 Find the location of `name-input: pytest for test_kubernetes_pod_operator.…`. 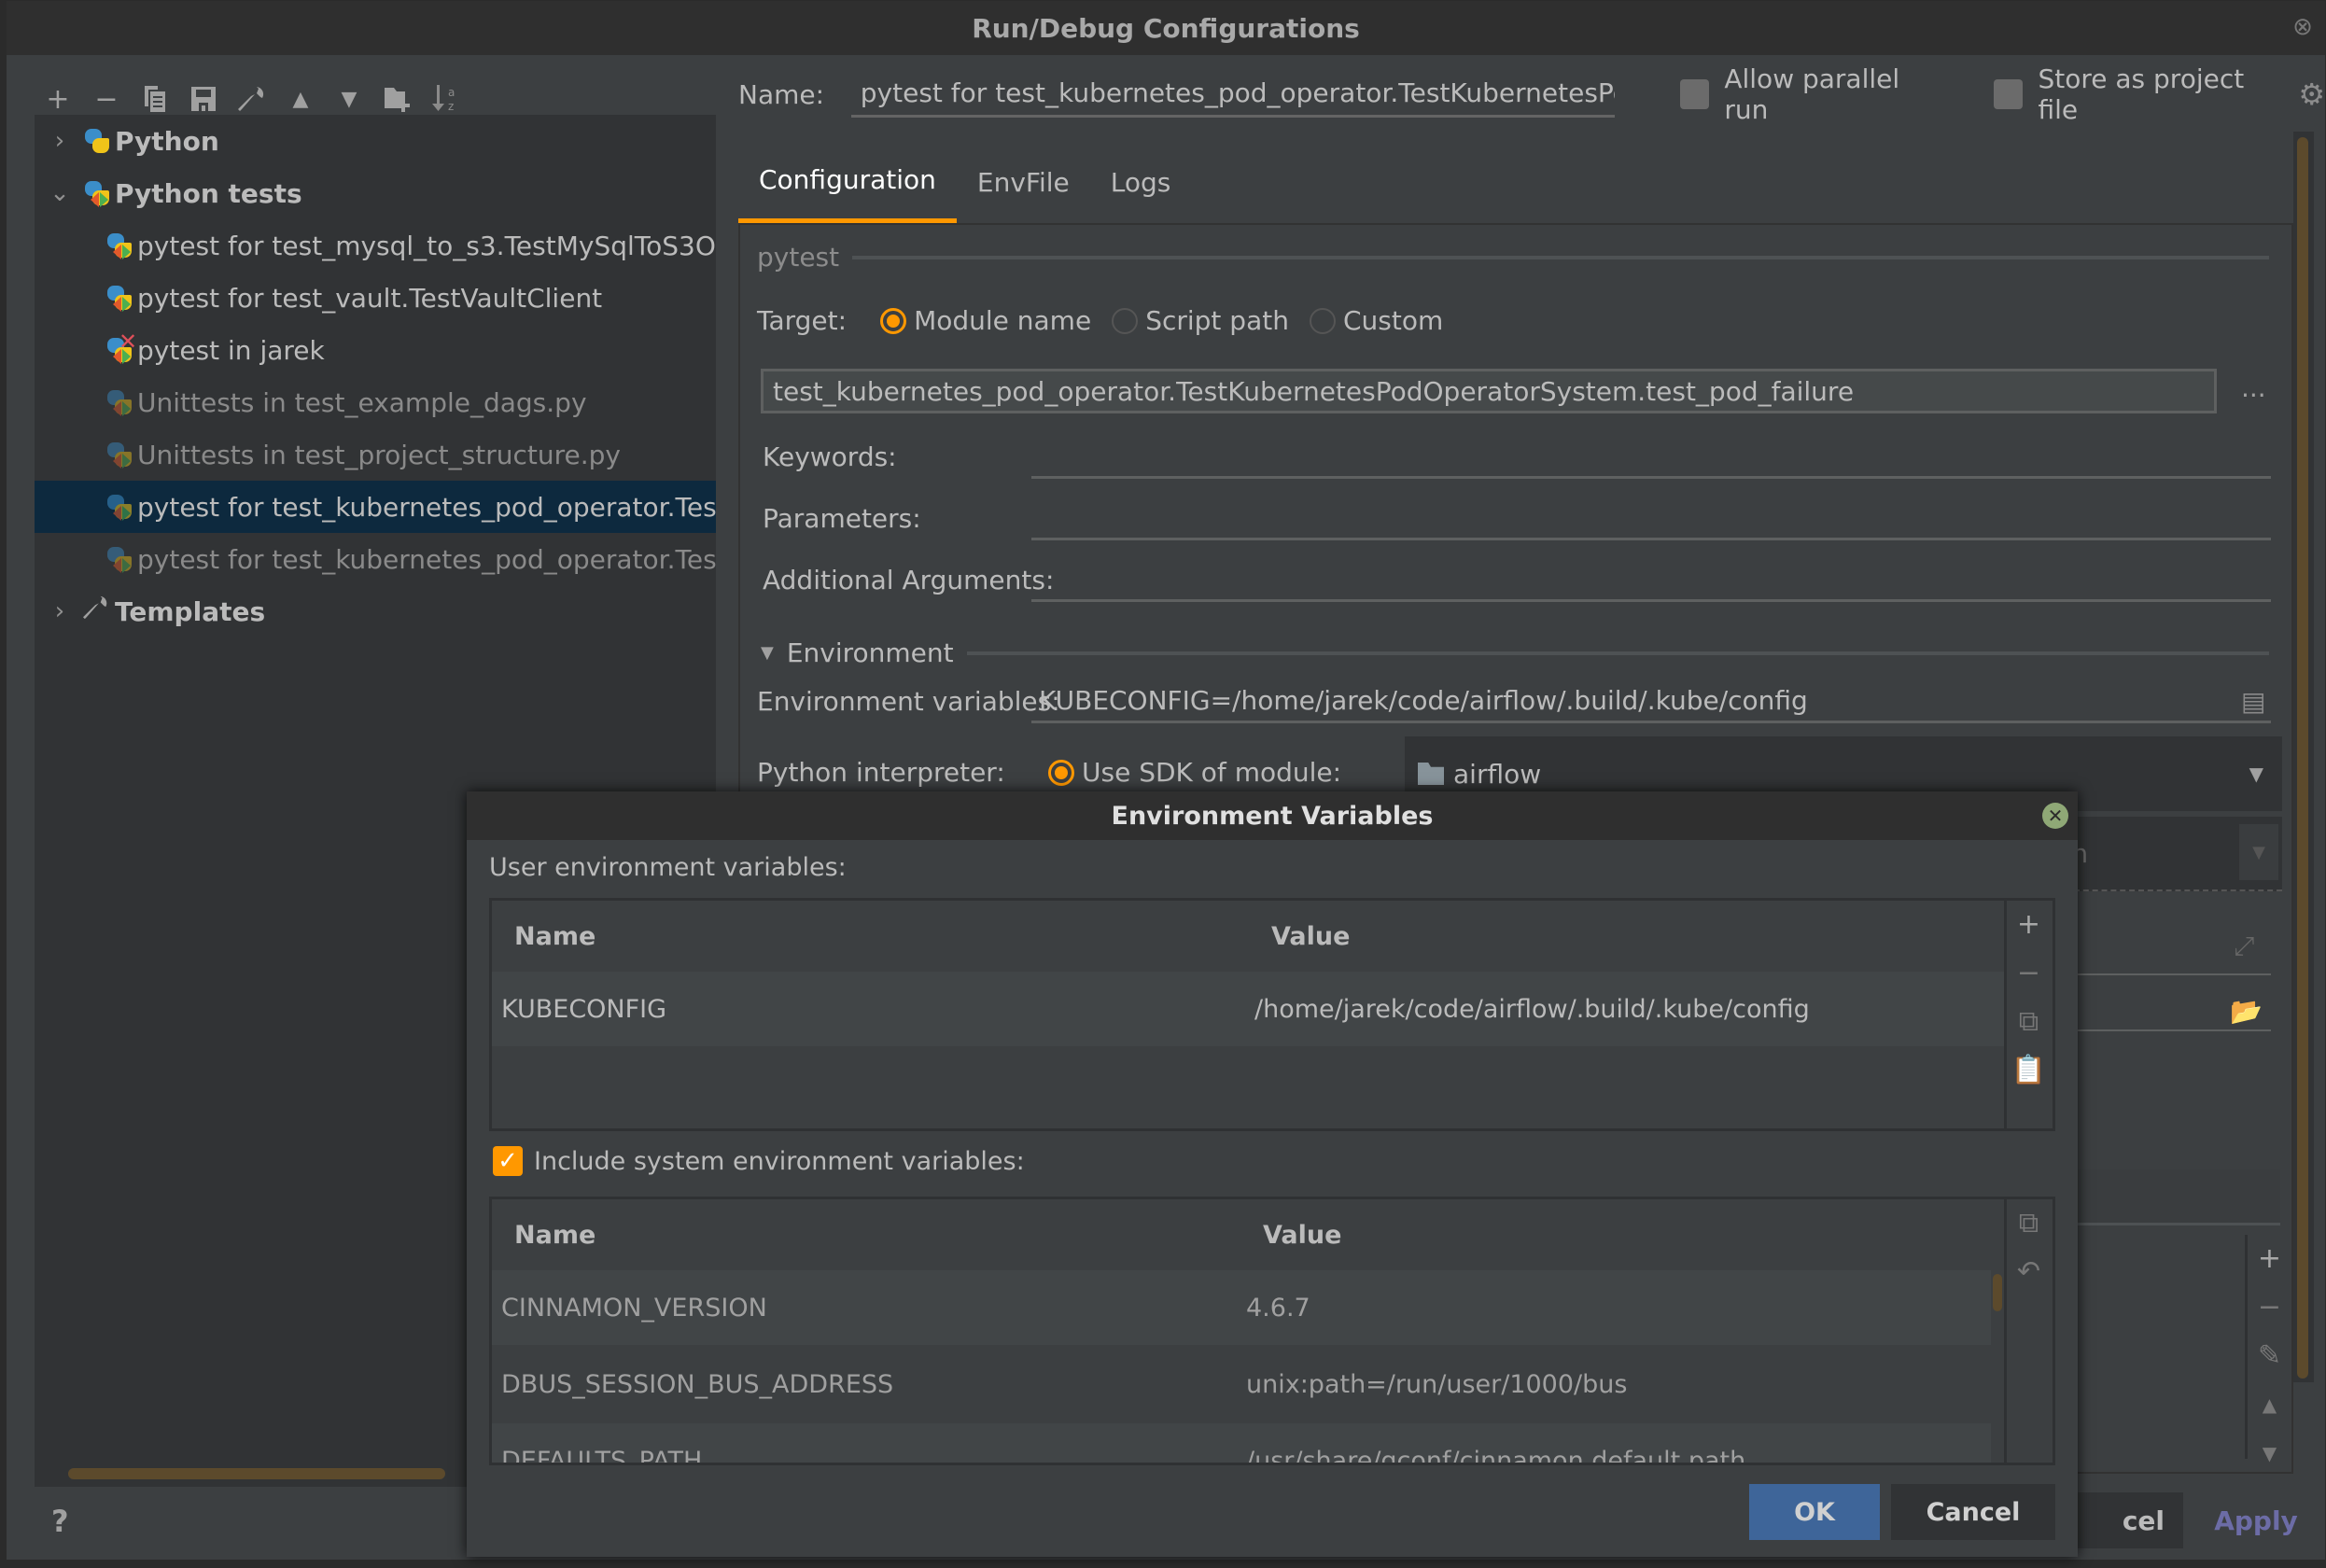

name-input: pytest for test_kubernetes_pod_operator.… is located at coordinates (1233, 94).